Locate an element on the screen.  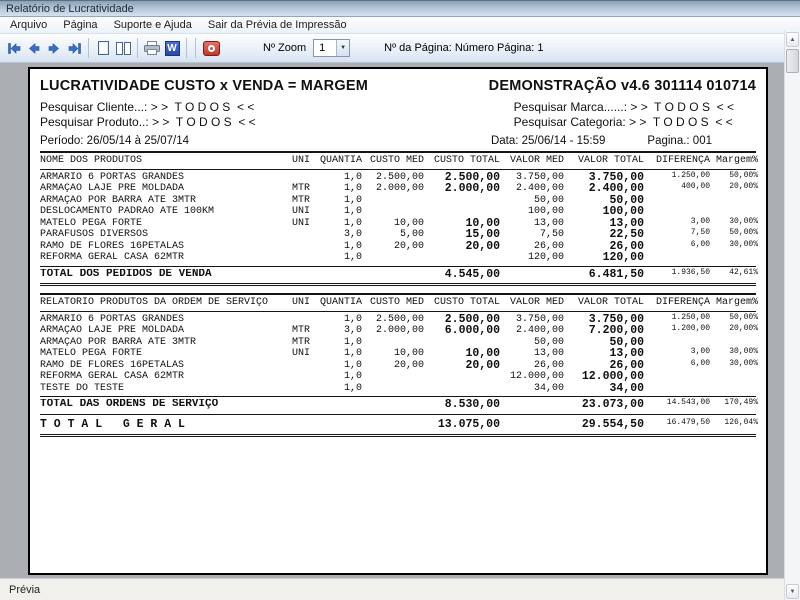
filter-marca: Pesquisar Marca......: > > T O D O S < < is located at coordinates (623, 107).